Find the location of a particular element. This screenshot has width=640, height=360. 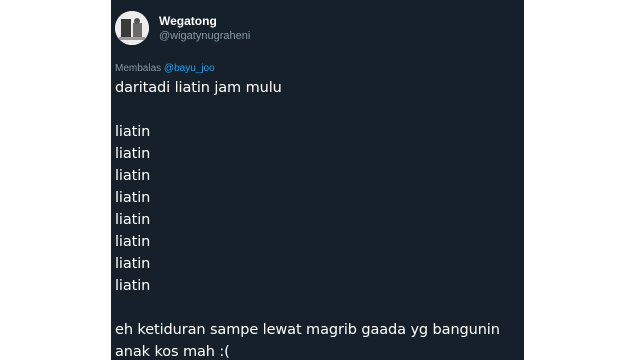

reply-mention-link: @bayu_joo is located at coordinates (189, 68).